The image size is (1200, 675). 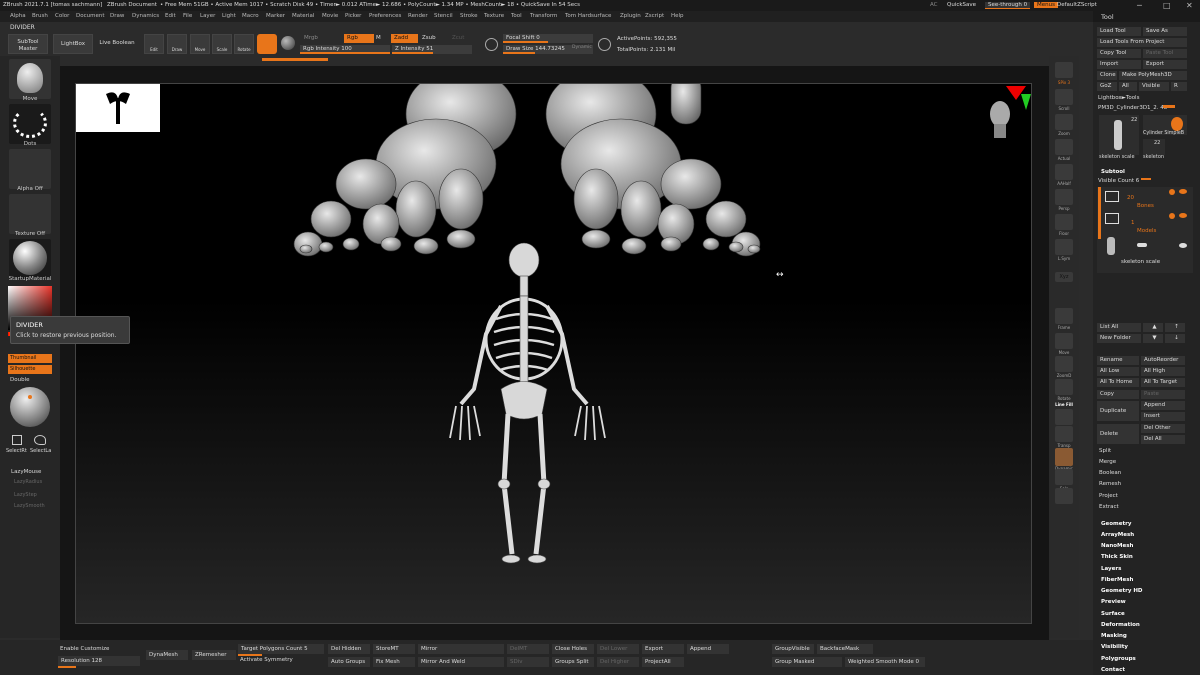 What do you see at coordinates (40, 440) in the screenshot?
I see `select-lasso-icon` at bounding box center [40, 440].